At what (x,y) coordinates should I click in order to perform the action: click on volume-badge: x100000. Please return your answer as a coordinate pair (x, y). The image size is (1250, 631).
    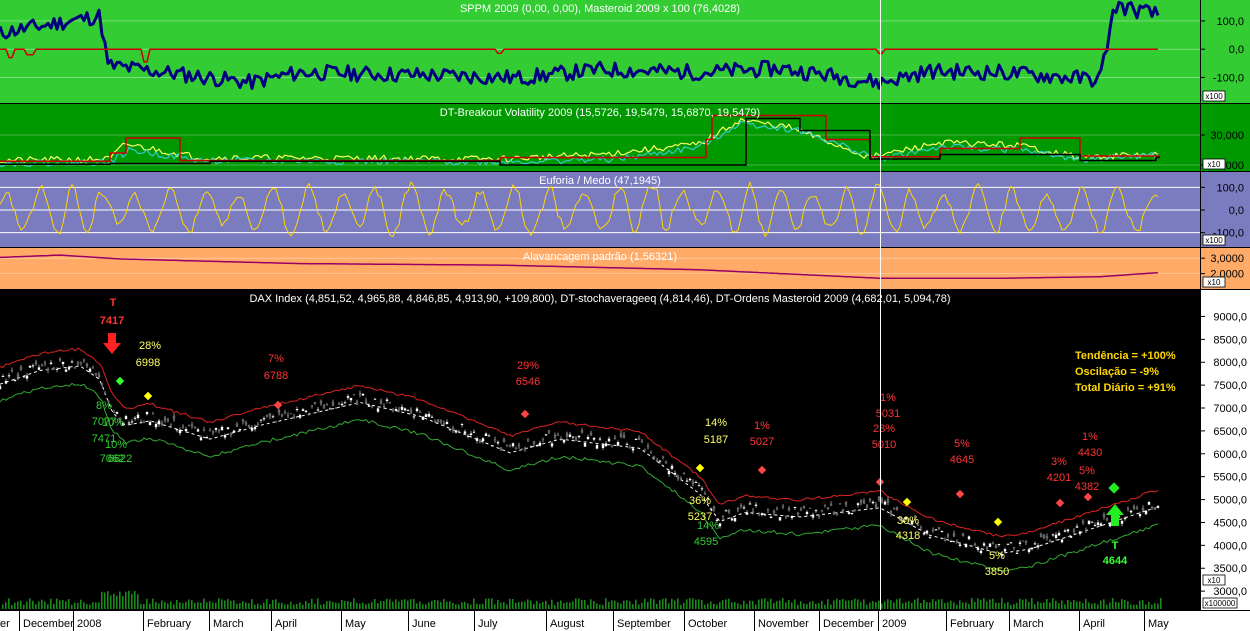
    Looking at the image, I should click on (1220, 603).